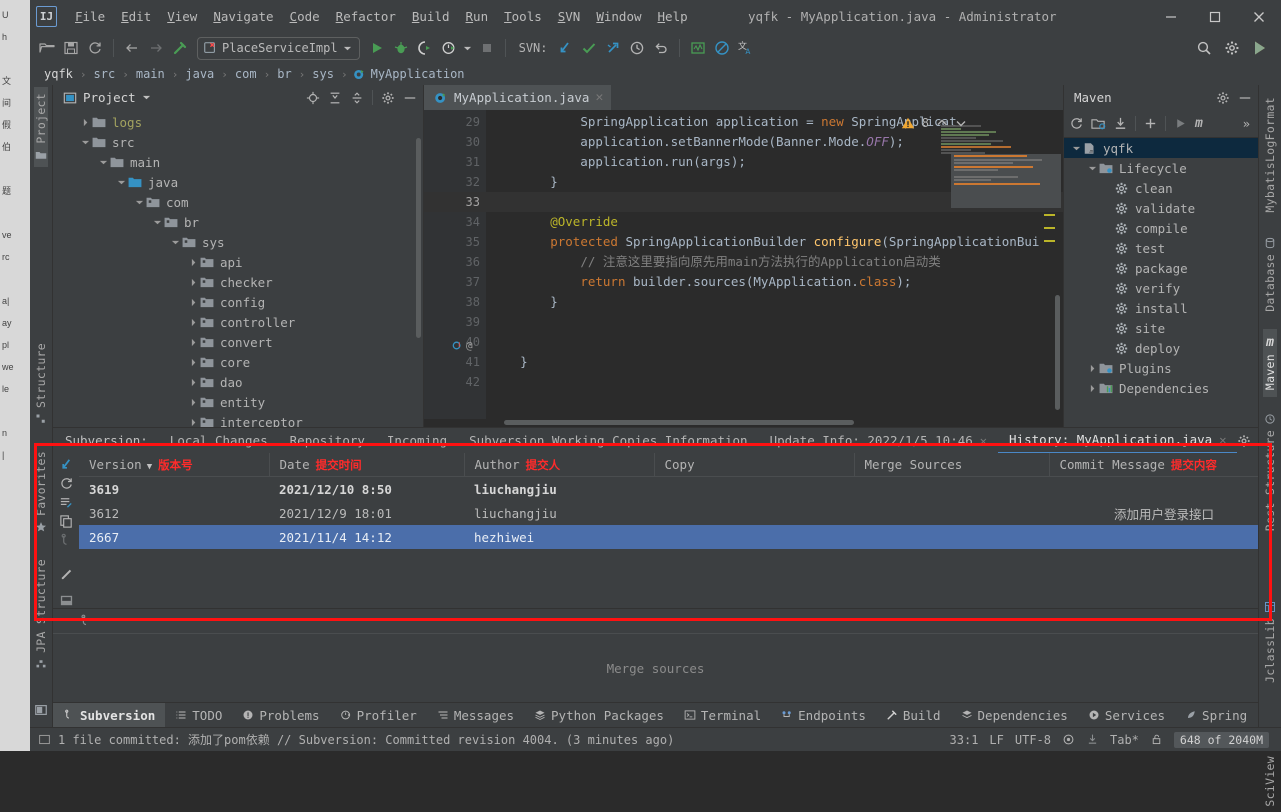 This screenshot has width=1281, height=812. I want to click on sidebar-item-mybatislogformat: MybatisLogFormat, so click(1270, 155).